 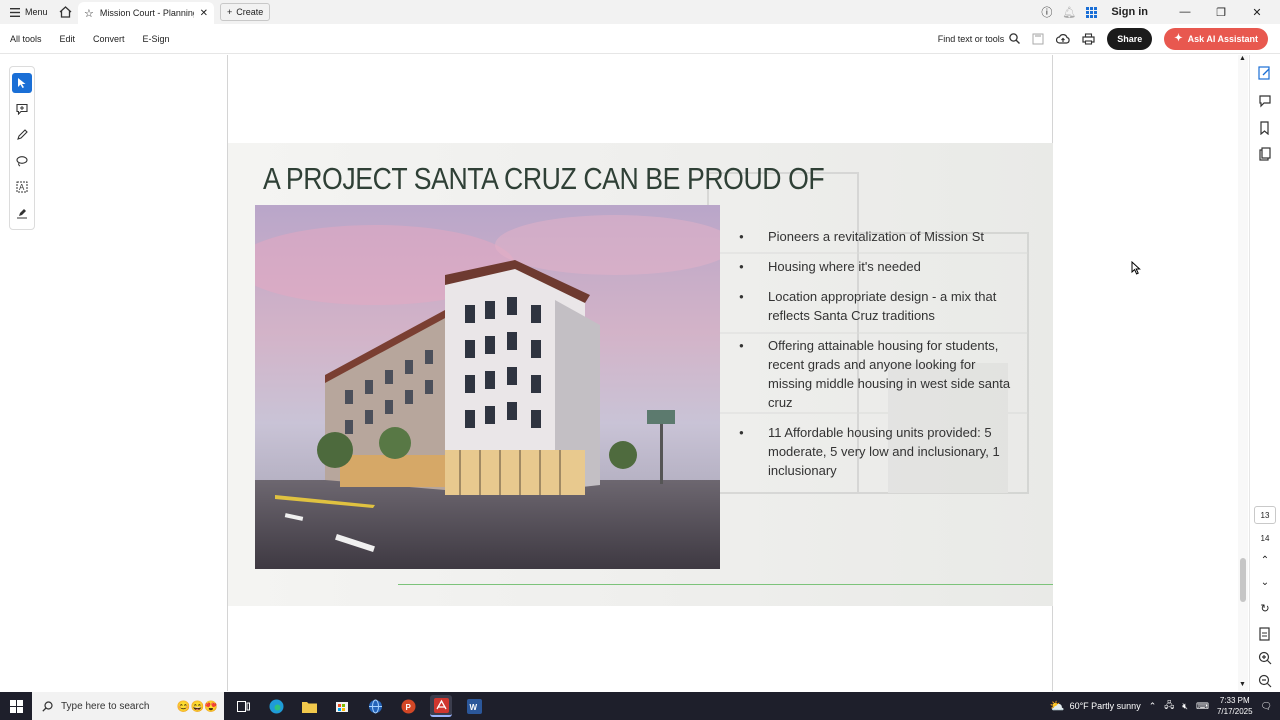 I want to click on home-icon, so click(x=65, y=12).